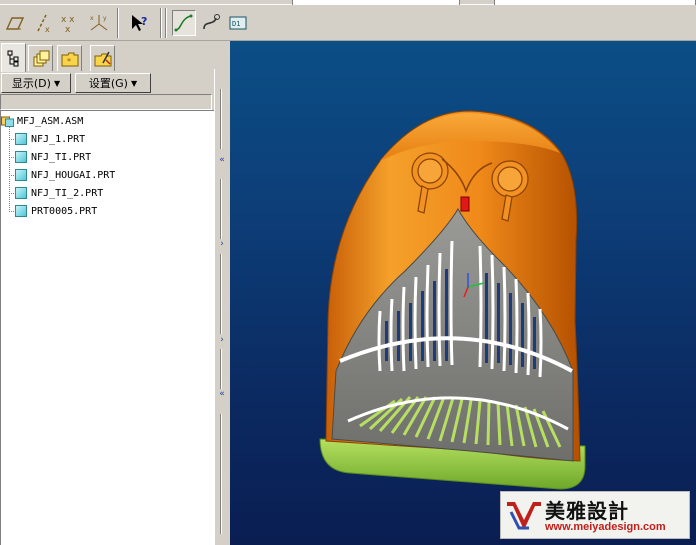 The width and height of the screenshot is (696, 545). I want to click on settings-menu-button: 设置(G) ▼, so click(113, 83).